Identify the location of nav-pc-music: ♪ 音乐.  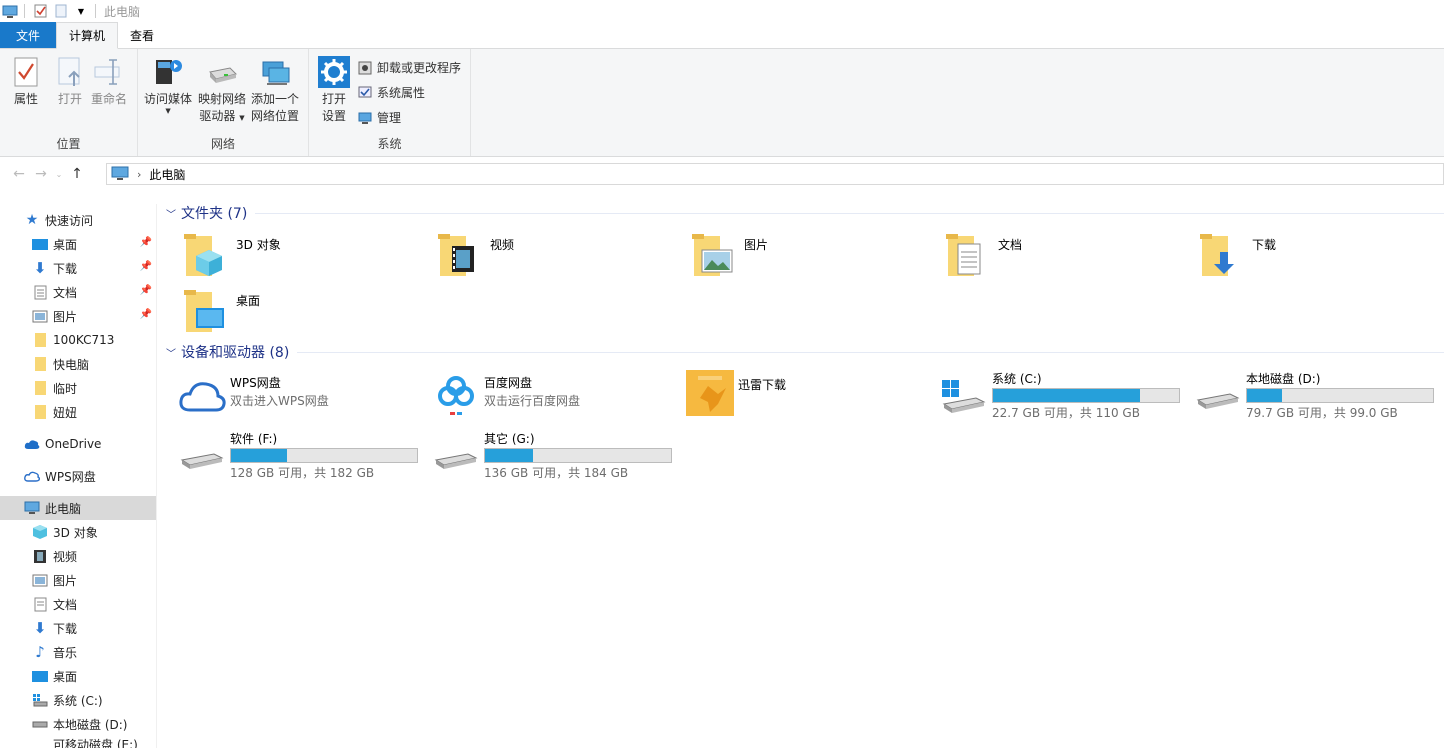
(78, 652).